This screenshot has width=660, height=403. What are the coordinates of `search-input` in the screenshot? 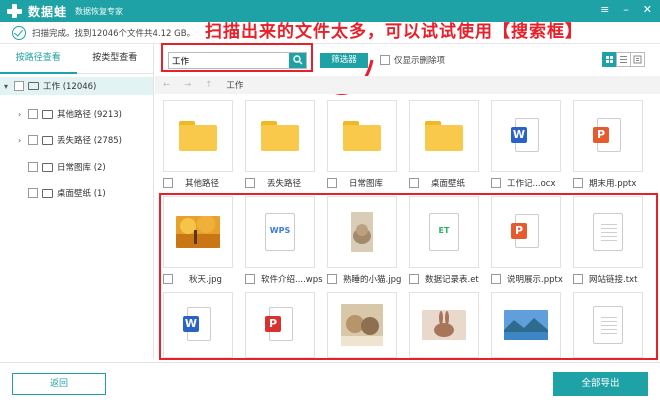 It's located at (229, 60).